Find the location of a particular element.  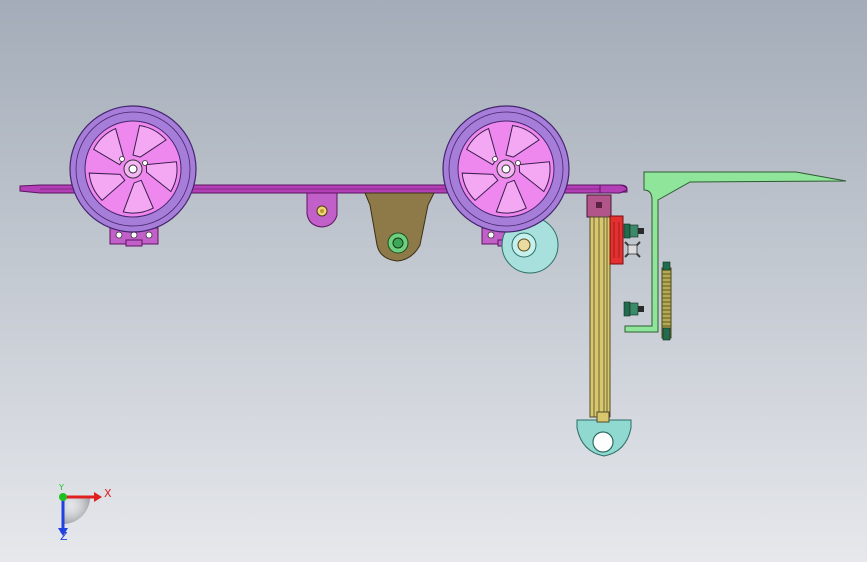

x-axis-label: X is located at coordinates (108, 493).